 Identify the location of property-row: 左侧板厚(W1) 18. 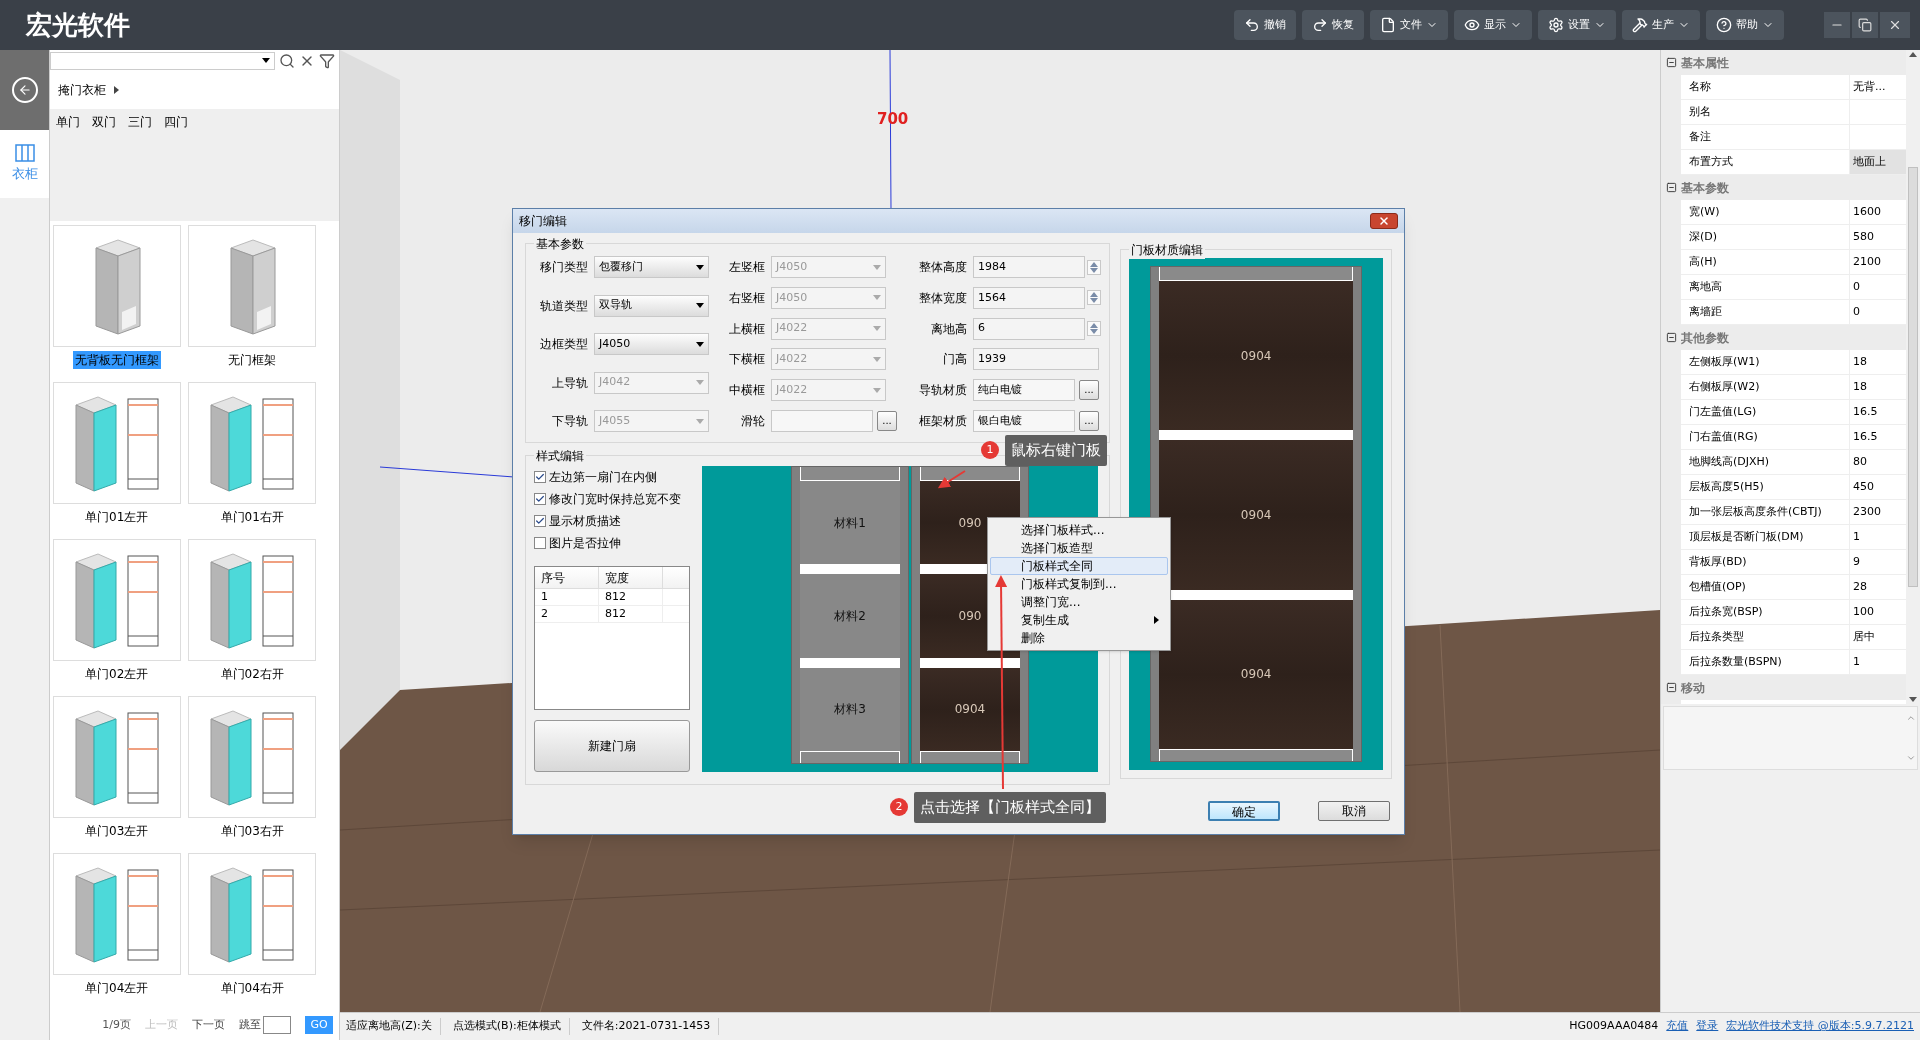
(1793, 362).